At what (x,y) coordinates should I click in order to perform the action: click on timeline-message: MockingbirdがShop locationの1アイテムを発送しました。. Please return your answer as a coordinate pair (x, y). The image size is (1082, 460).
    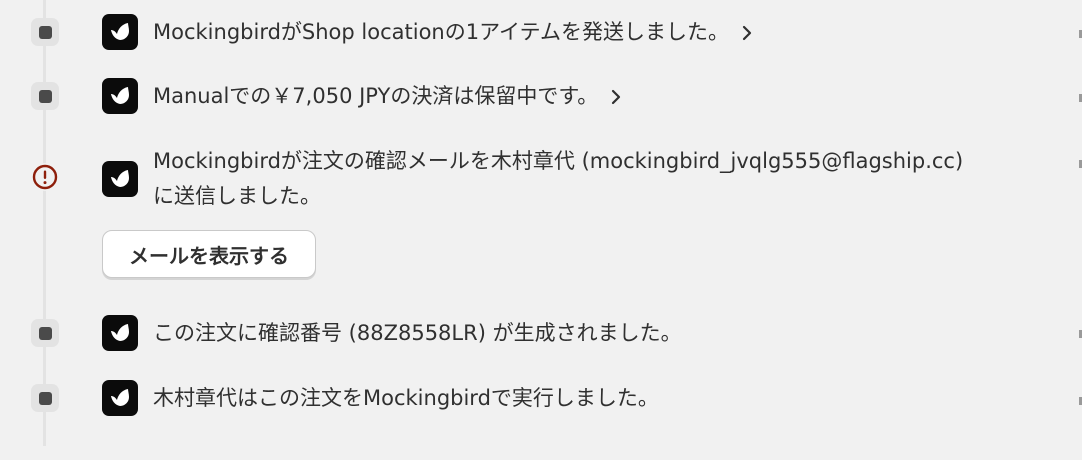
    Looking at the image, I should click on (441, 32).